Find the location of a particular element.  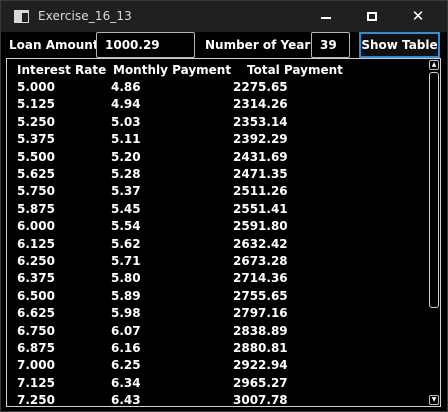

cell-interest-rate: 6.000 is located at coordinates (36, 226).